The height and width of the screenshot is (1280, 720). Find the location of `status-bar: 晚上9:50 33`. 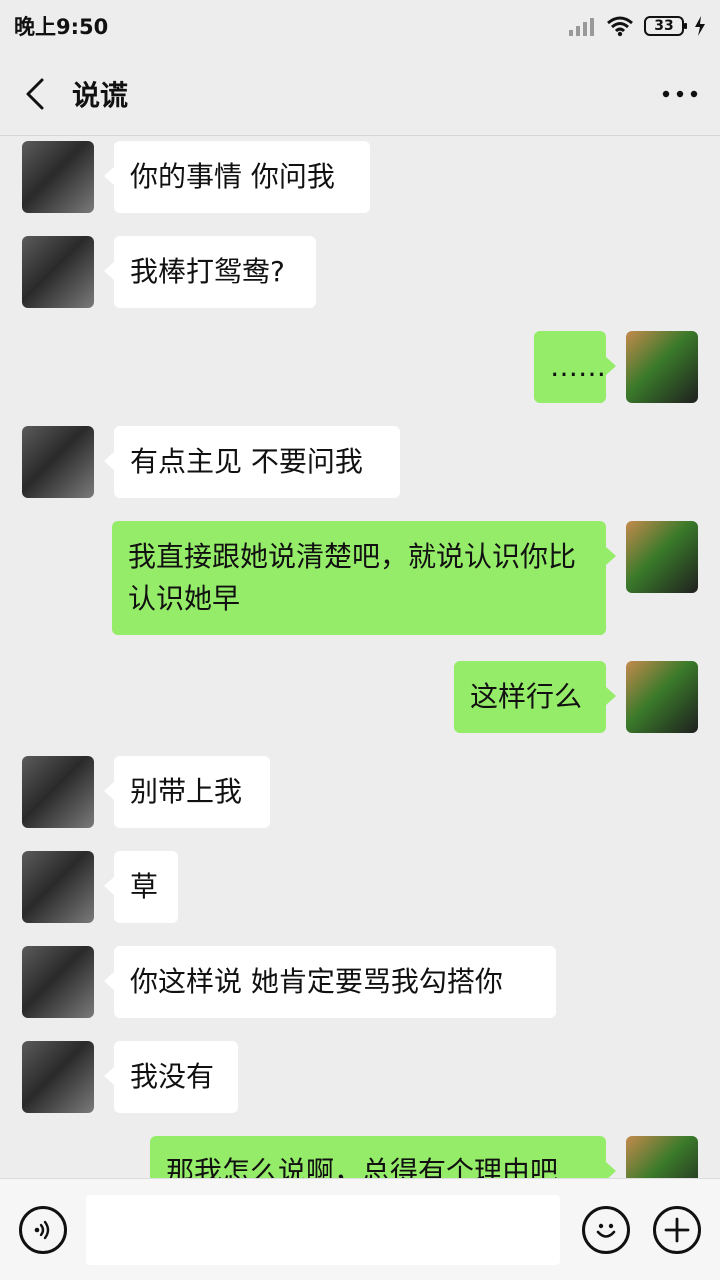

status-bar: 晚上9:50 33 is located at coordinates (360, 26).